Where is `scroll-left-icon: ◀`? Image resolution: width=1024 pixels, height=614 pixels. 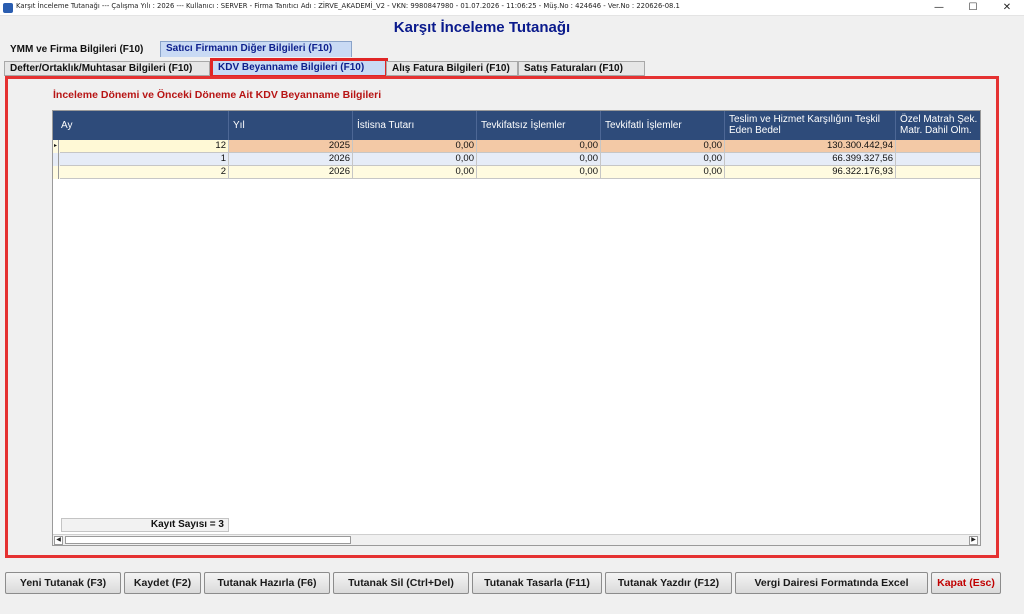 scroll-left-icon: ◀ is located at coordinates (58, 540).